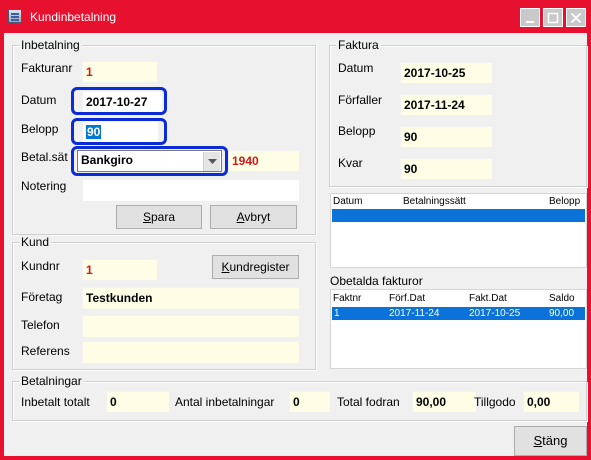 This screenshot has height=460, width=591. I want to click on fakturanr-label: Fakturanr, so click(47, 68).